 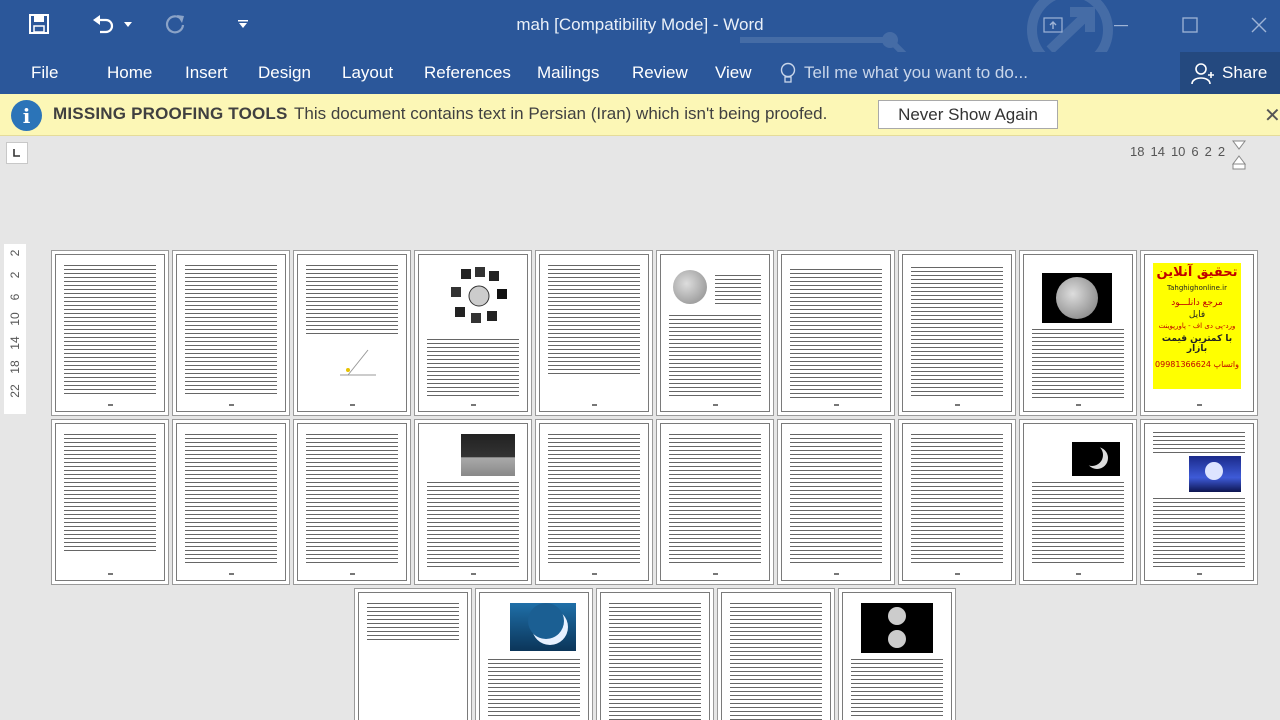 What do you see at coordinates (1215, 474) in the screenshot?
I see `moon-over-sea-image` at bounding box center [1215, 474].